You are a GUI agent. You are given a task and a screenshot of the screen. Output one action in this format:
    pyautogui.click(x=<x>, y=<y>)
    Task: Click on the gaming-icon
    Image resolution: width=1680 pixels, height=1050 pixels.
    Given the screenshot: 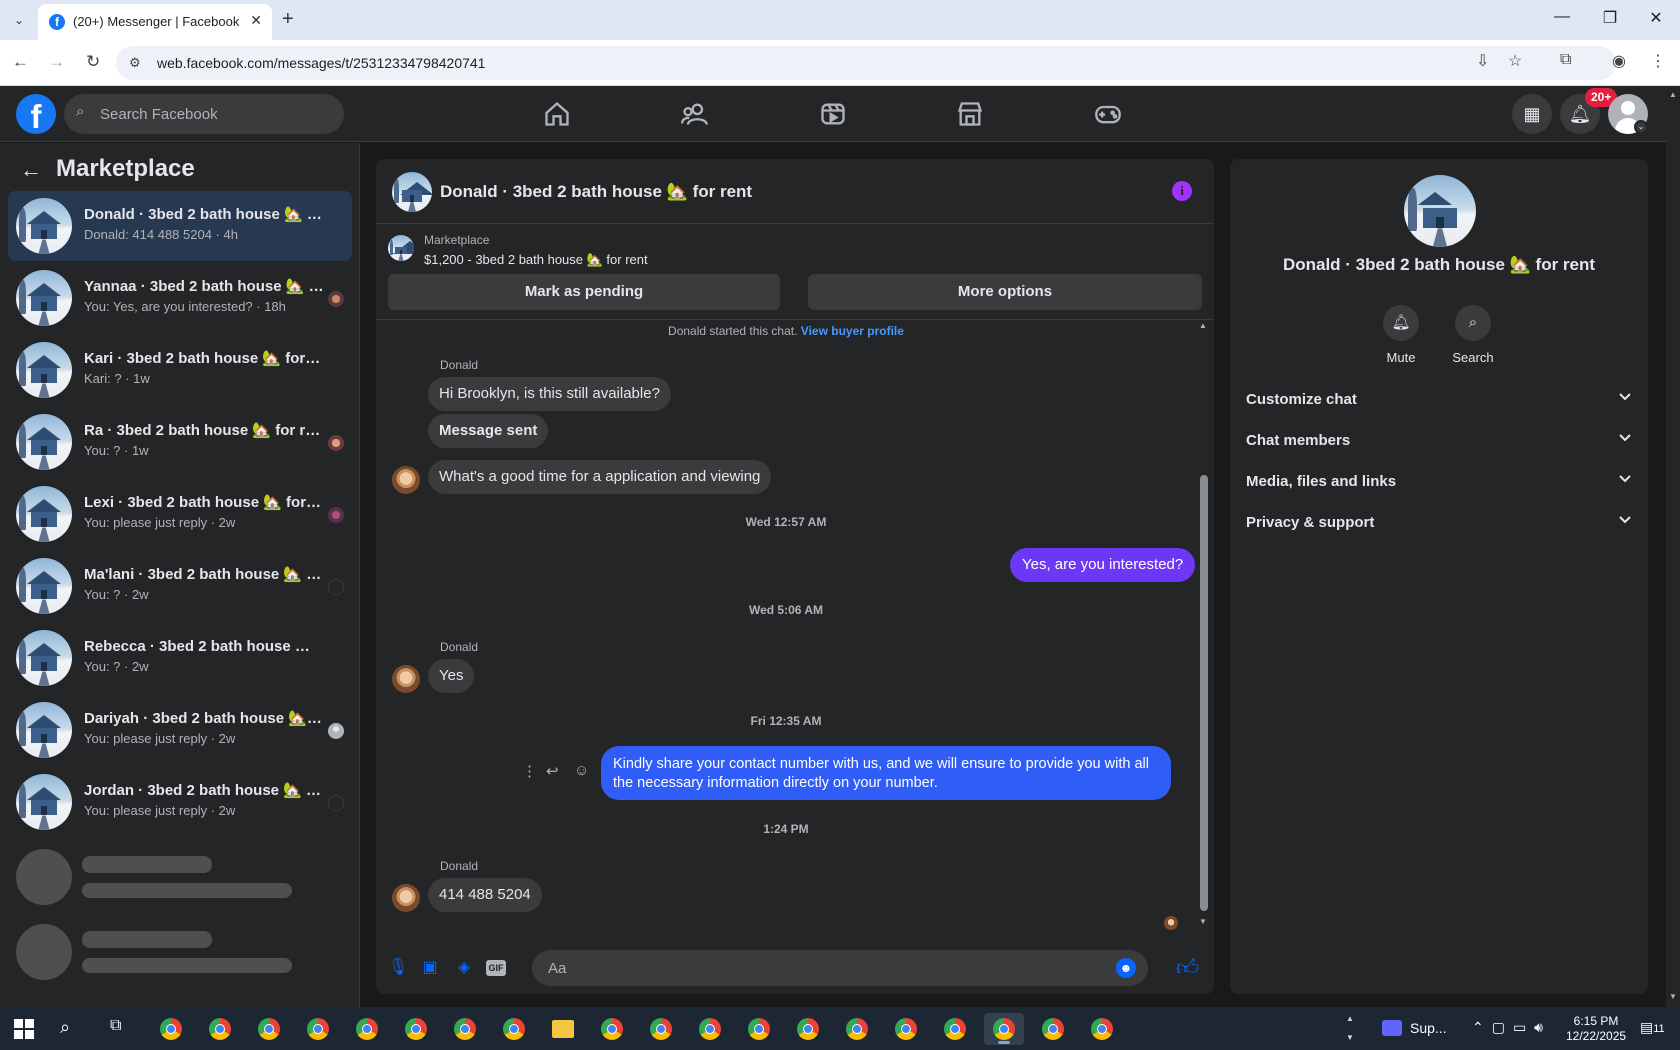 What is the action you would take?
    pyautogui.click(x=1108, y=114)
    